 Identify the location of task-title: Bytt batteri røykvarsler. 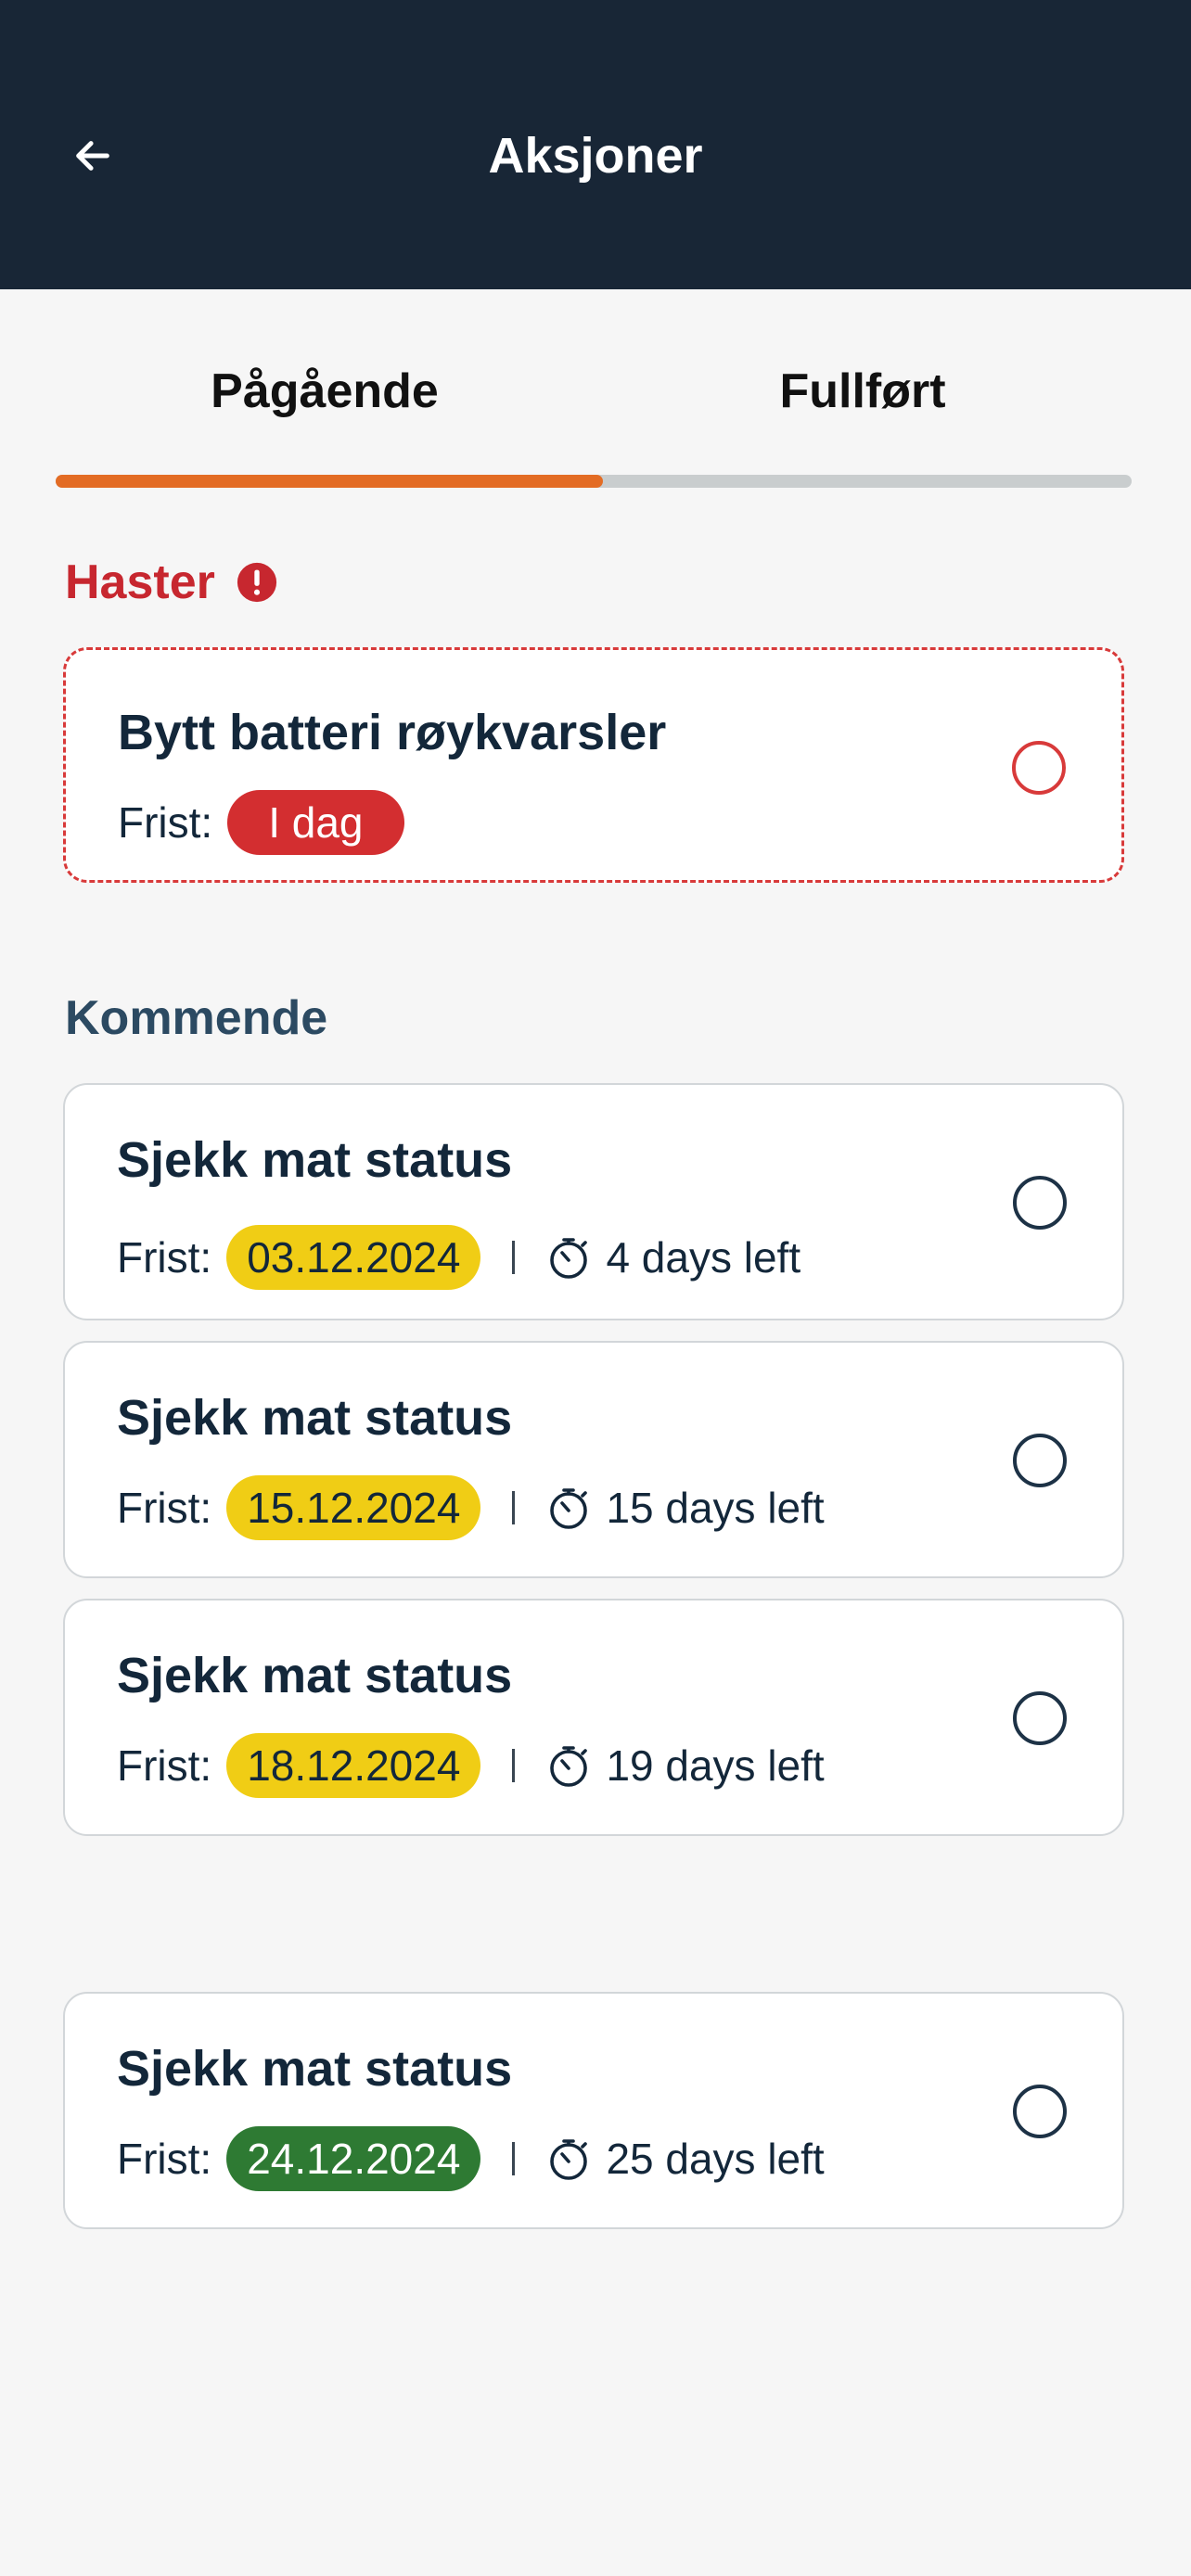
(392, 732).